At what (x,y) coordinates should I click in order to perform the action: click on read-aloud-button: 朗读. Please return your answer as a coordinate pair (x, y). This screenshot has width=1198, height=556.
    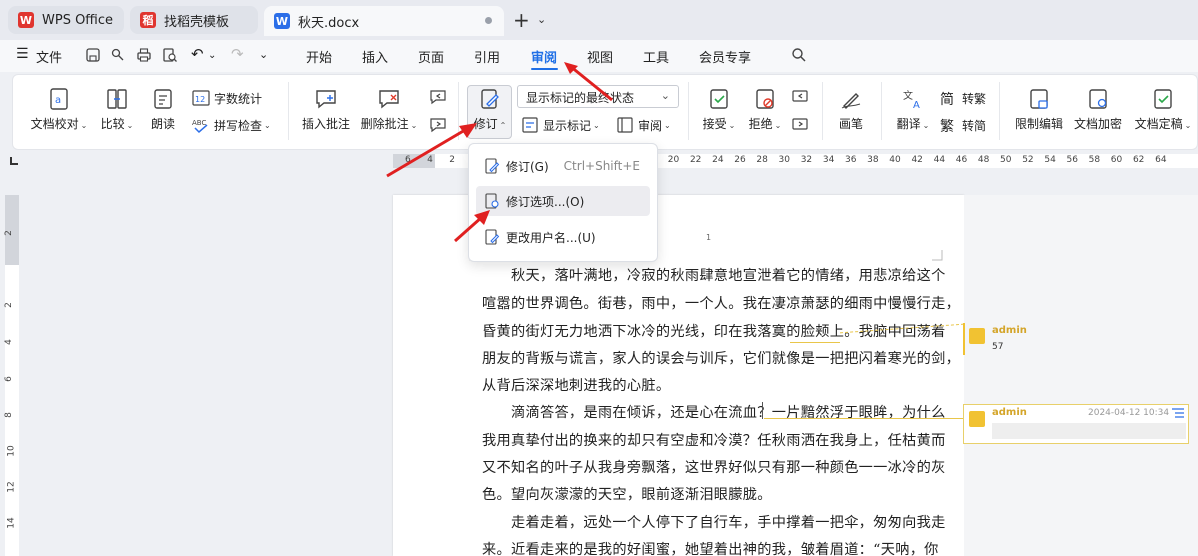
    Looking at the image, I should click on (163, 109).